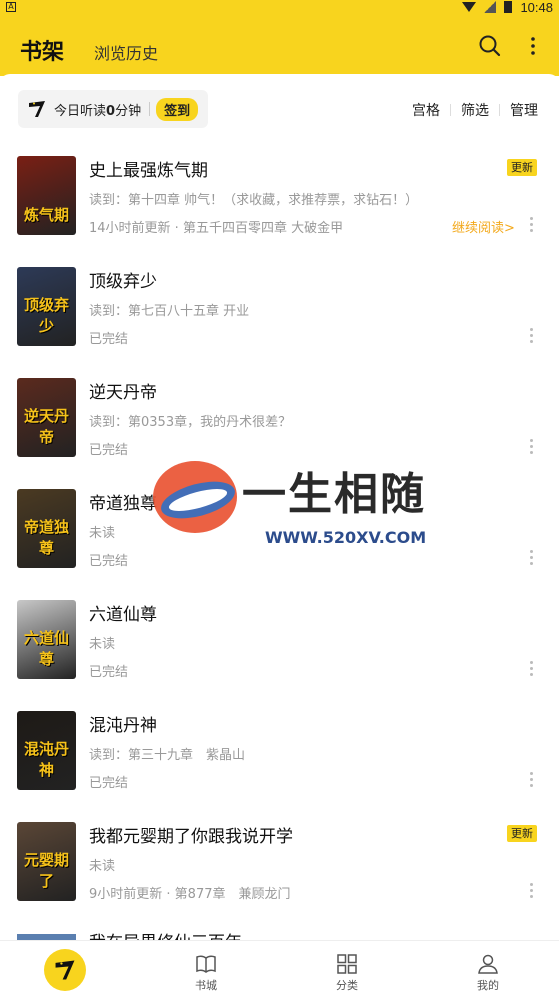 This screenshot has height=996, width=559. I want to click on tab-label: 书城, so click(206, 985).